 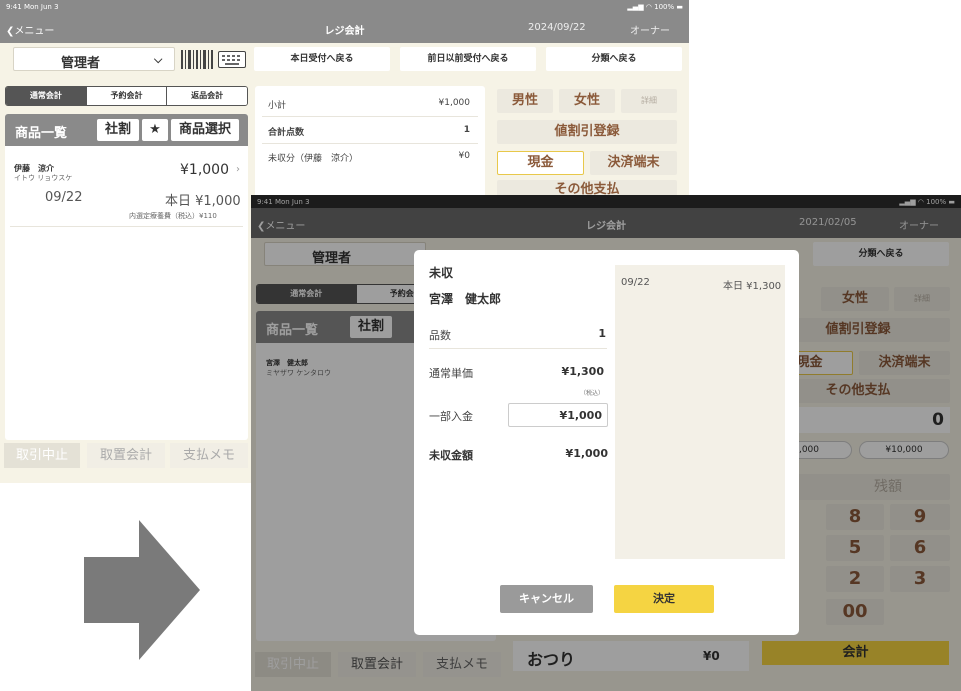 I want to click on unit-price-value: ¥1,300, so click(x=582, y=371).